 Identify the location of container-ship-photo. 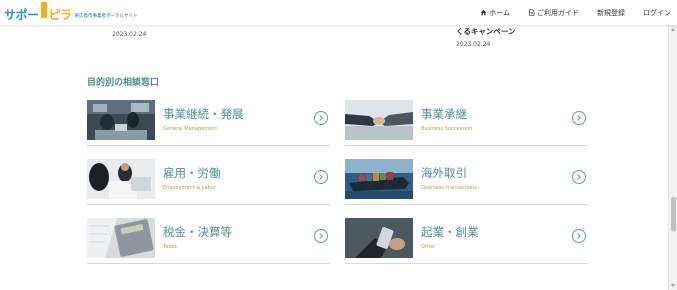
(379, 179).